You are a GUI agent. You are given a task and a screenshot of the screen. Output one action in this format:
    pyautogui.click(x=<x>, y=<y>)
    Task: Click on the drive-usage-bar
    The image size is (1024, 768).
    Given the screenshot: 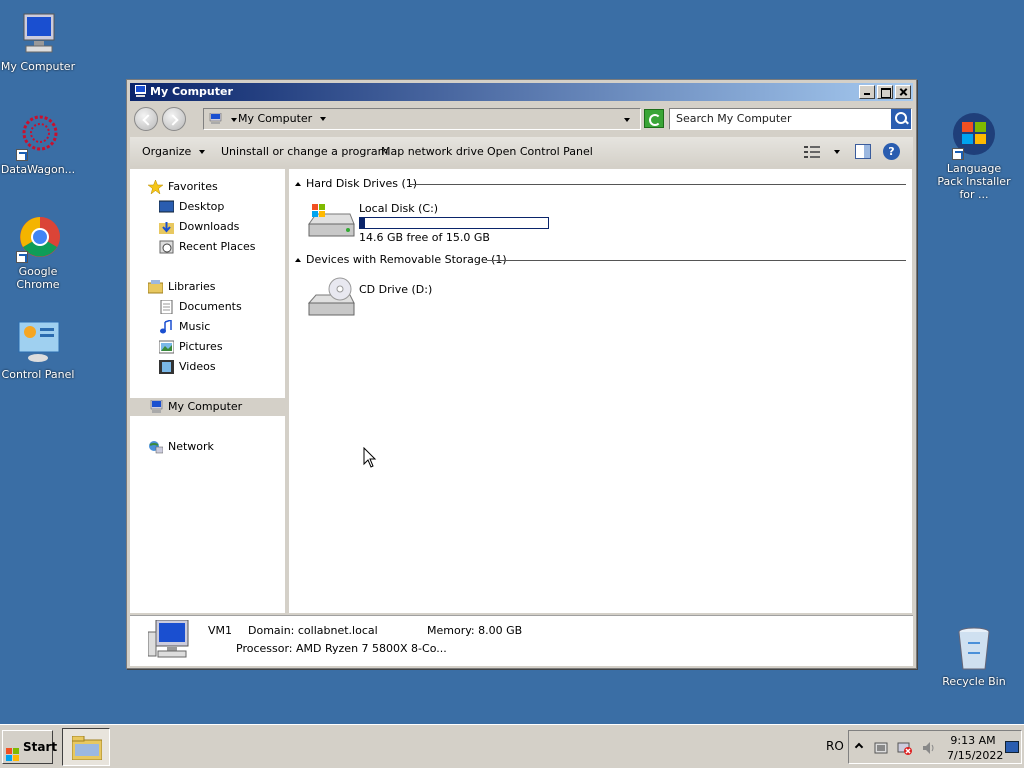 What is the action you would take?
    pyautogui.click(x=454, y=223)
    